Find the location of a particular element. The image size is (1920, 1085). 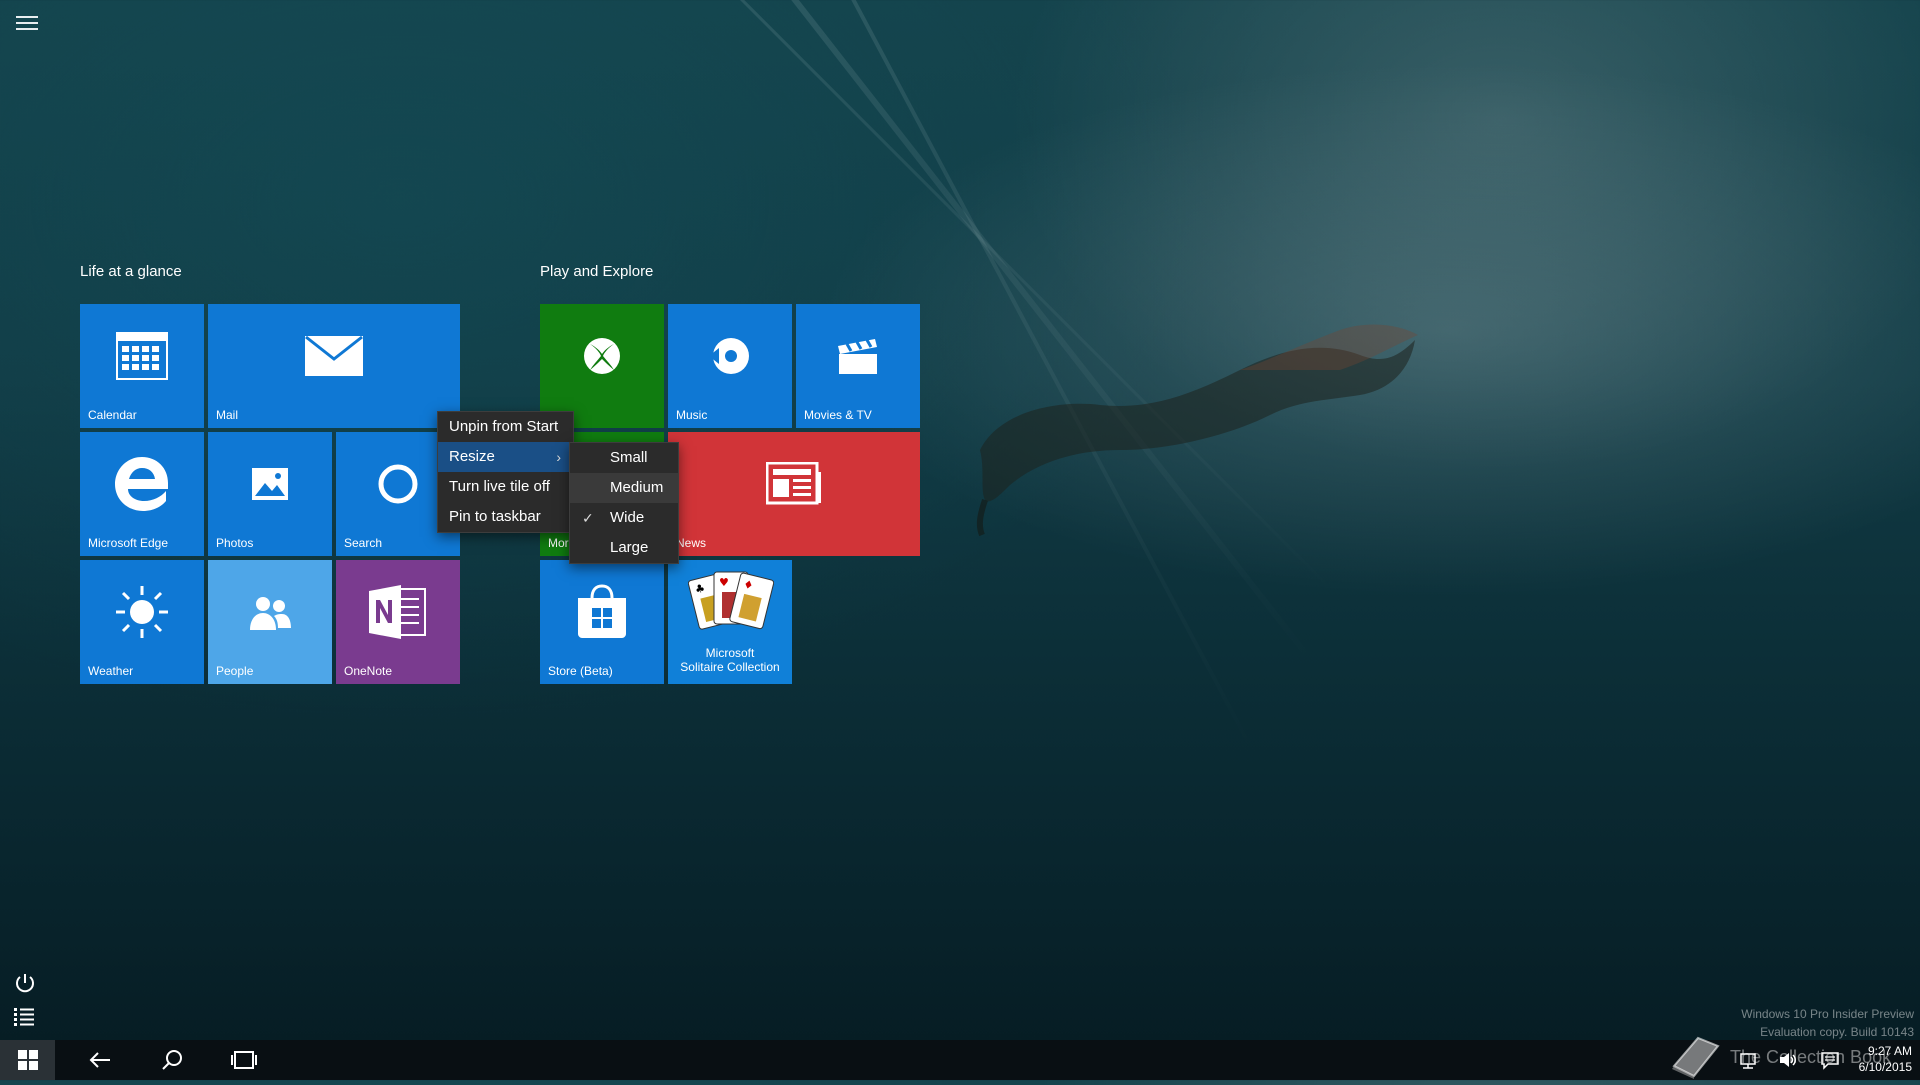

tile-label: People is located at coordinates (235, 671).